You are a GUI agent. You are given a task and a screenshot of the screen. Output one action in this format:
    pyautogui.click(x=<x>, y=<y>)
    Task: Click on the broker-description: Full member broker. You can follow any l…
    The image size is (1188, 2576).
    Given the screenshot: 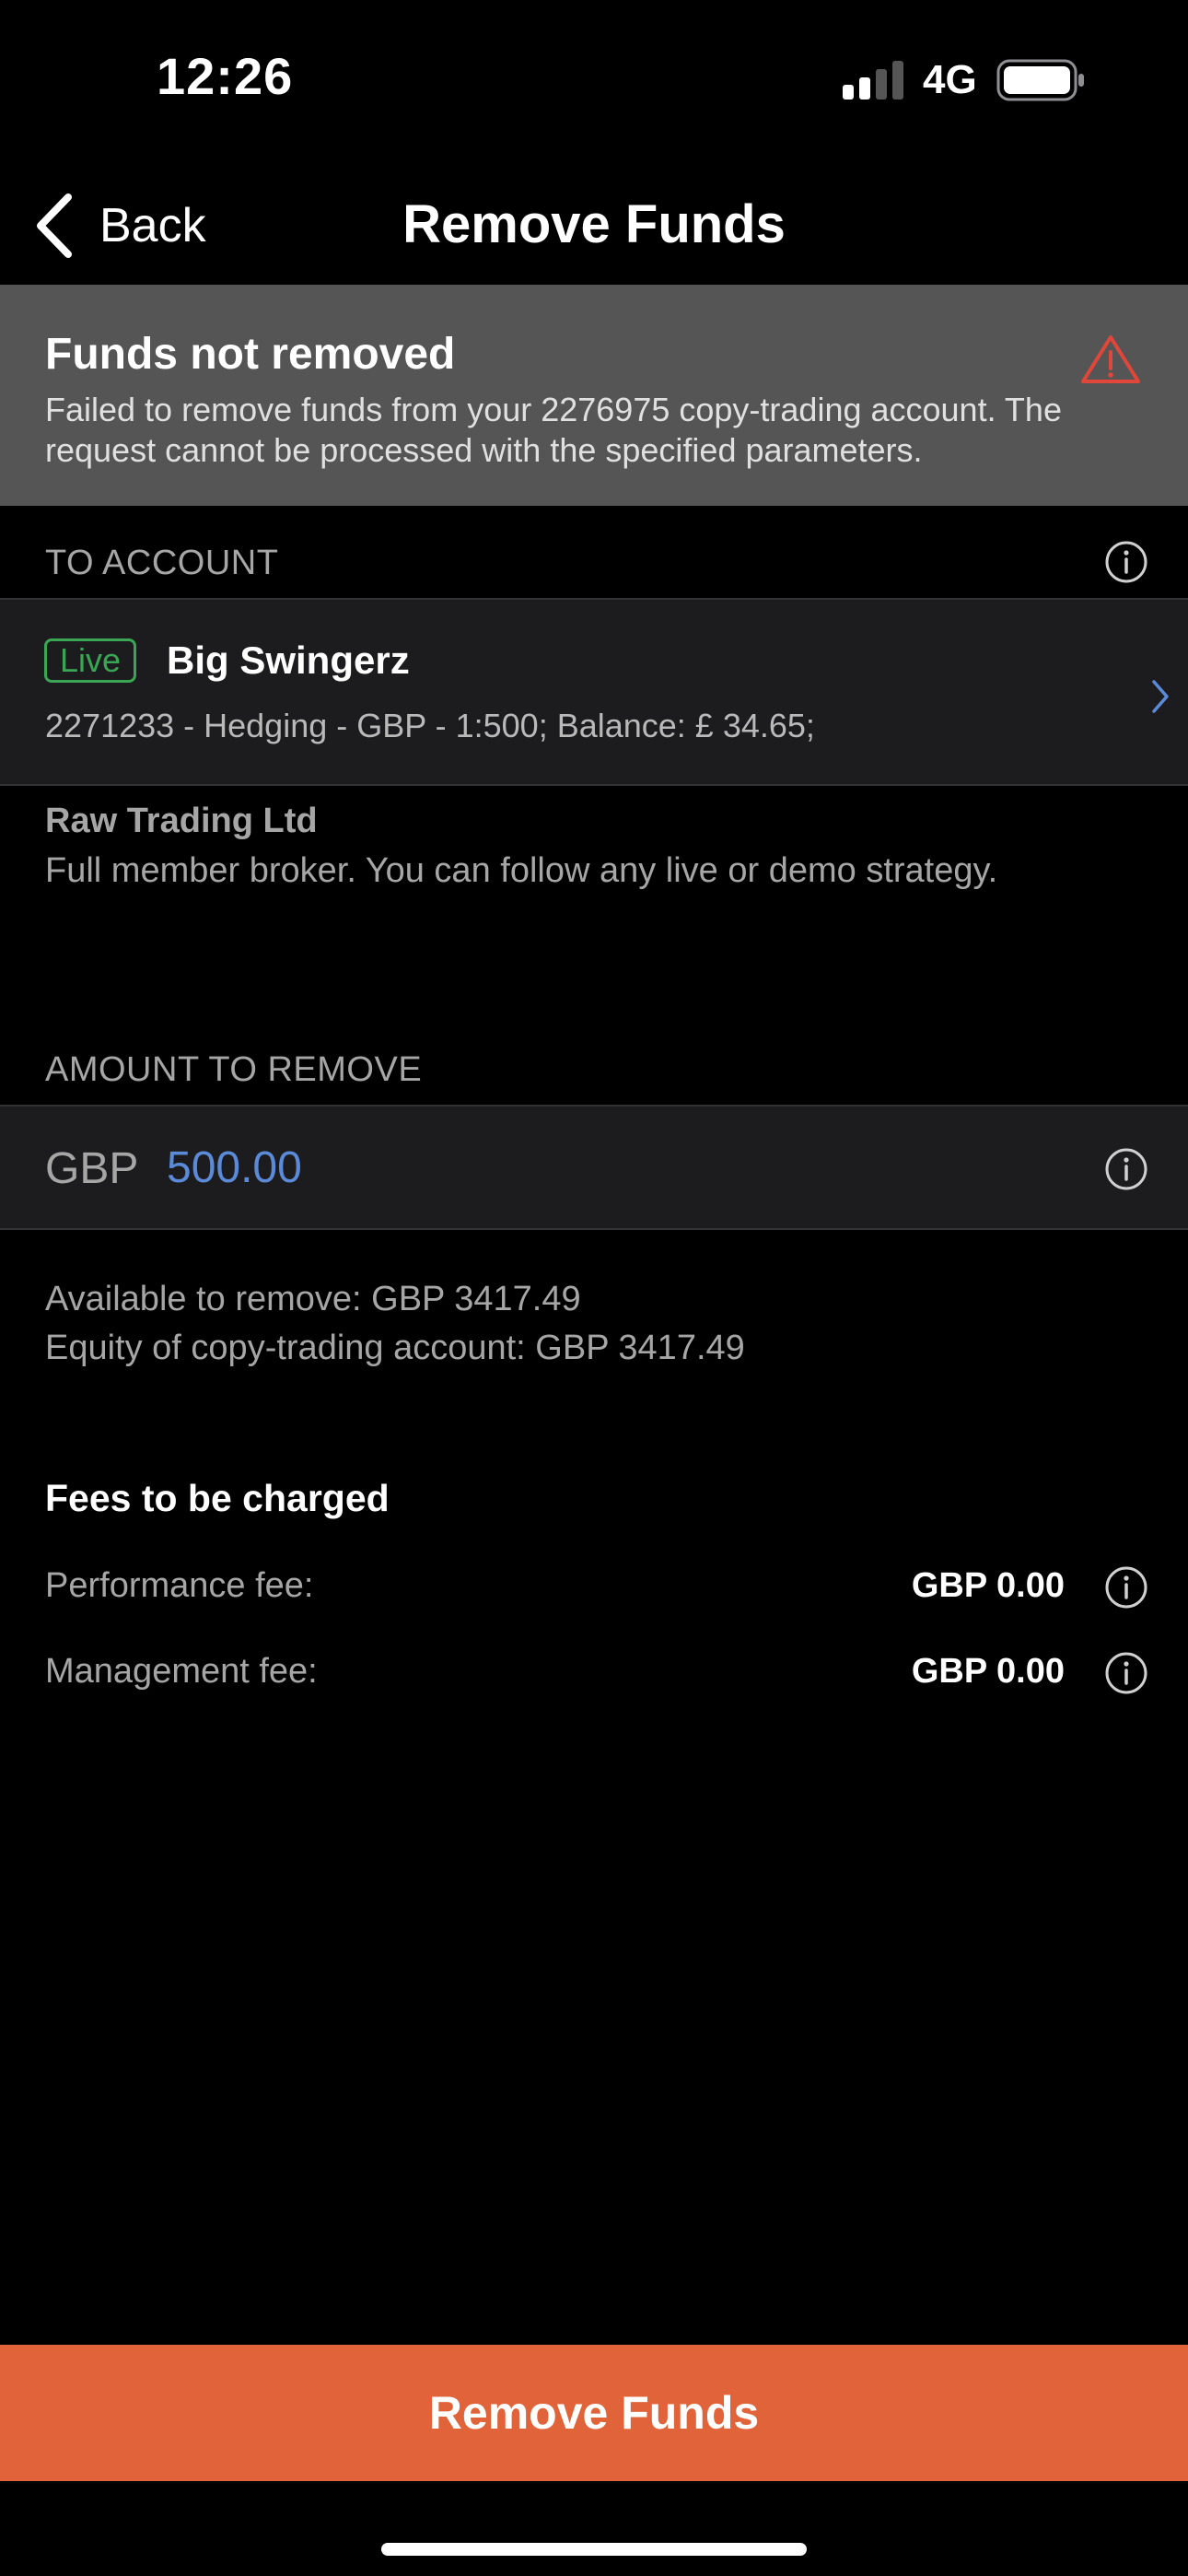 What is the action you would take?
    pyautogui.click(x=521, y=870)
    